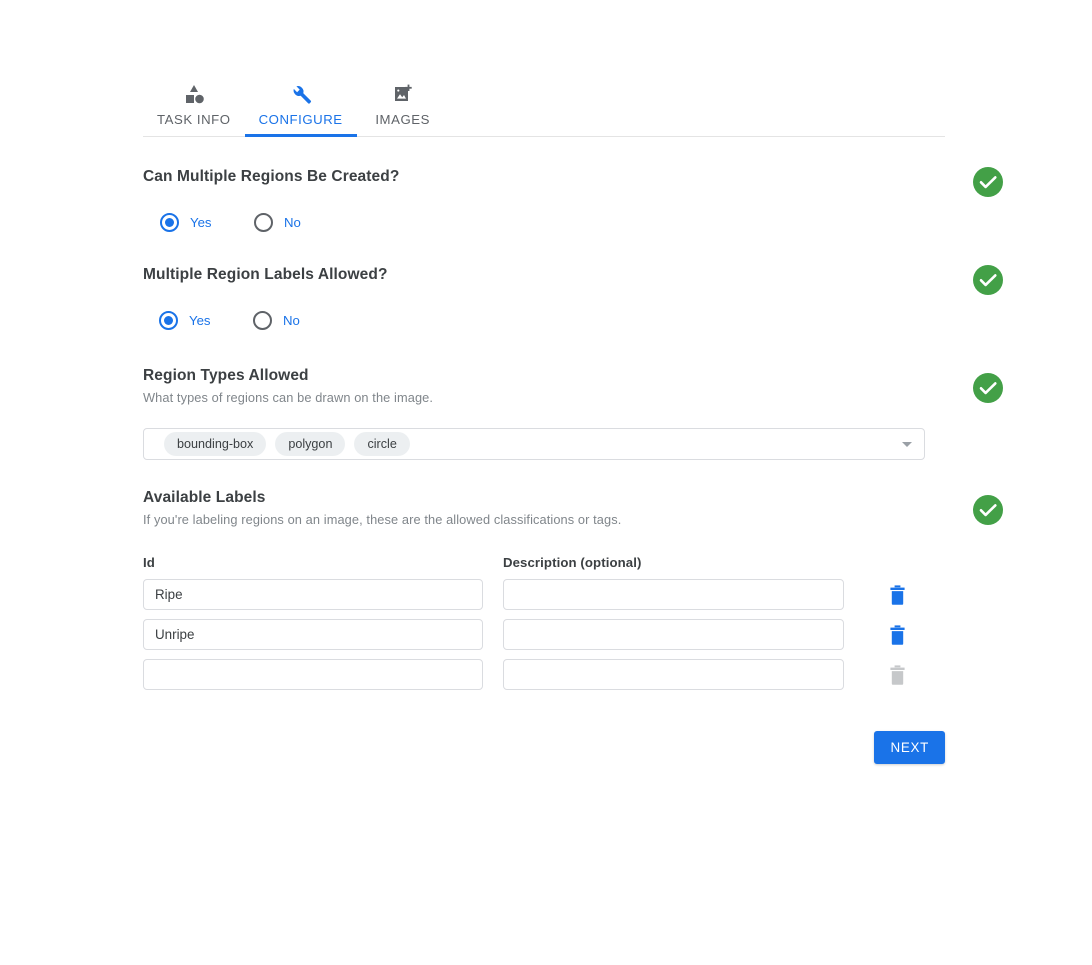 The width and height of the screenshot is (1092, 965). What do you see at coordinates (300, 135) in the screenshot?
I see `tab-underline` at bounding box center [300, 135].